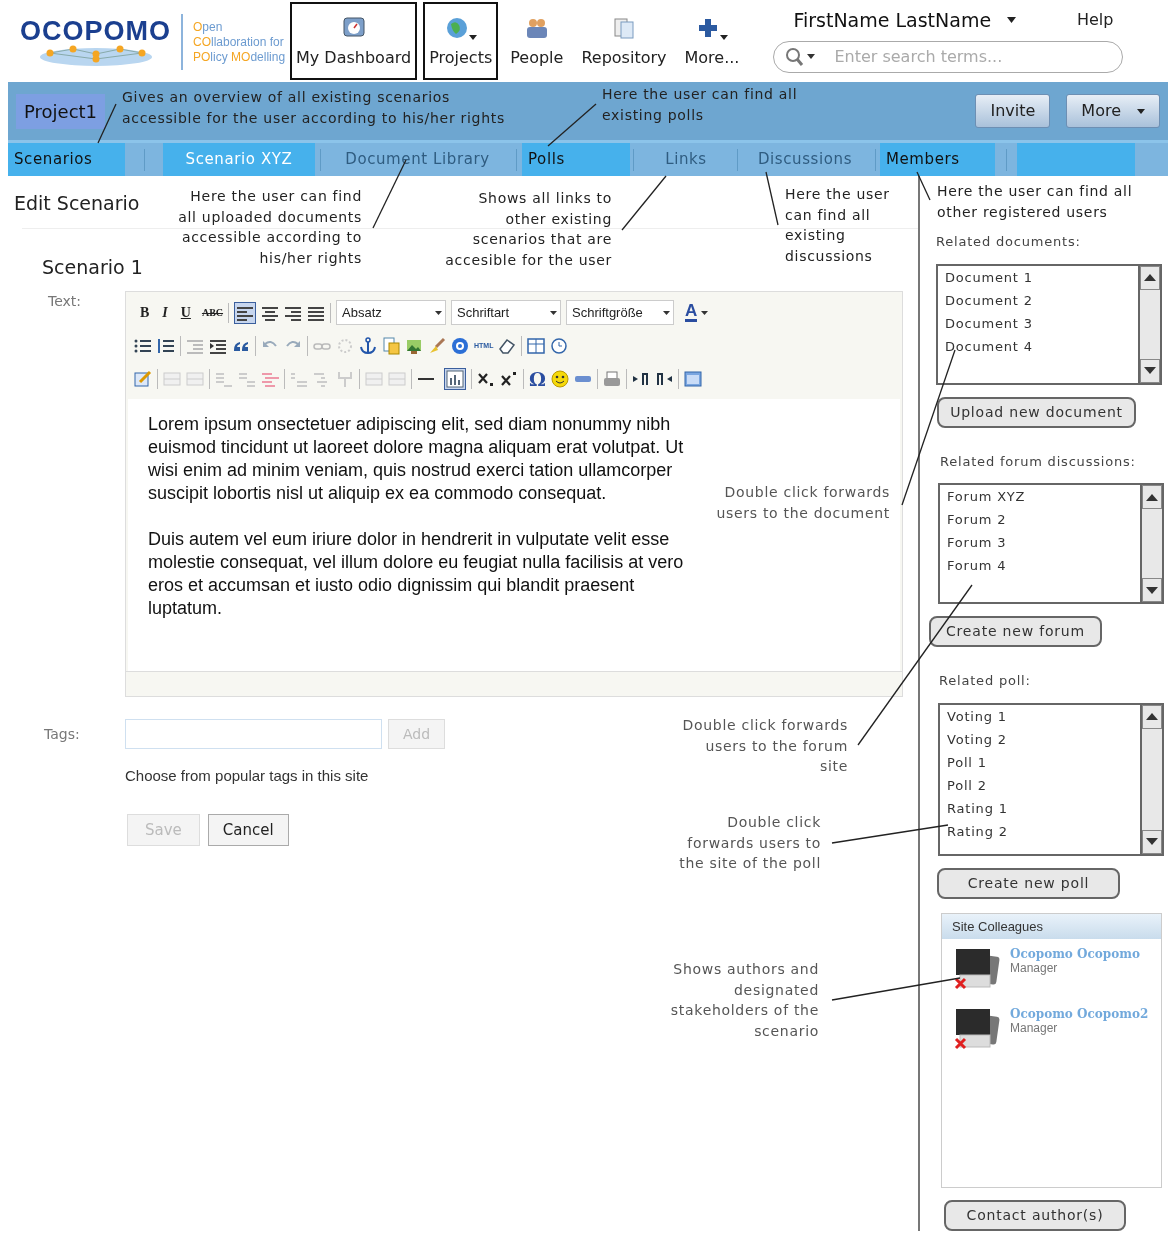 The image size is (1168, 1245). What do you see at coordinates (391, 312) in the screenshot?
I see `paragraph-format-select: Absatz` at bounding box center [391, 312].